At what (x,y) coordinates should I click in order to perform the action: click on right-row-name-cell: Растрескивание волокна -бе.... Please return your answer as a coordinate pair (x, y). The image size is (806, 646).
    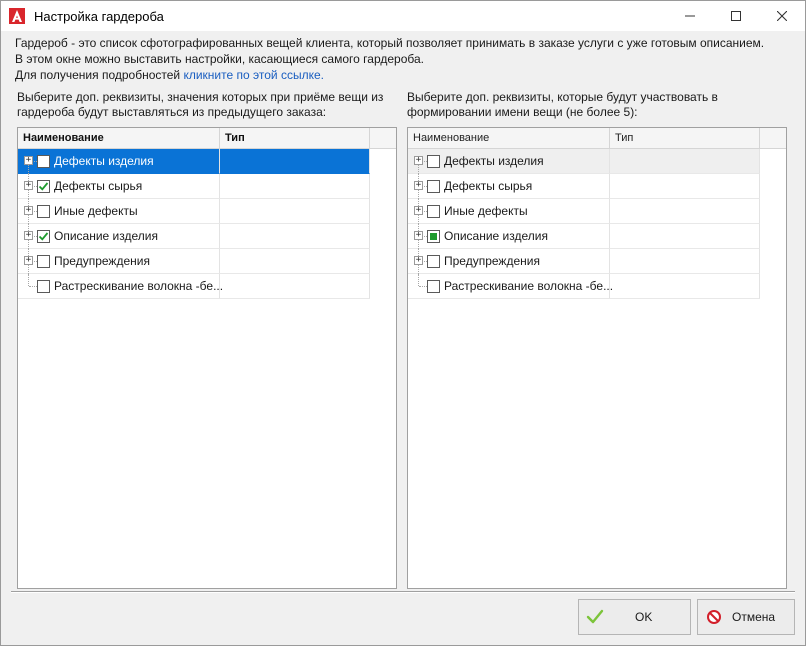
    Looking at the image, I should click on (511, 286).